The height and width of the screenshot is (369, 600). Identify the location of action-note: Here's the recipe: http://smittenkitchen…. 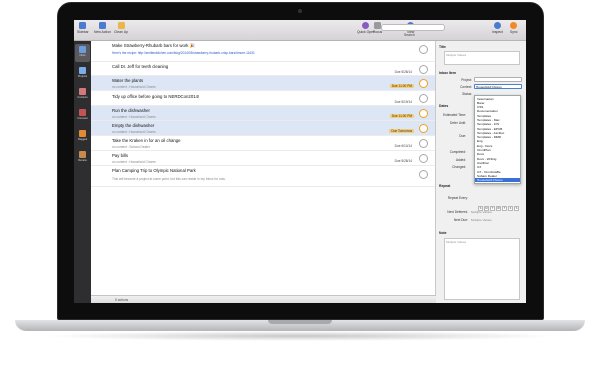
(183, 53).